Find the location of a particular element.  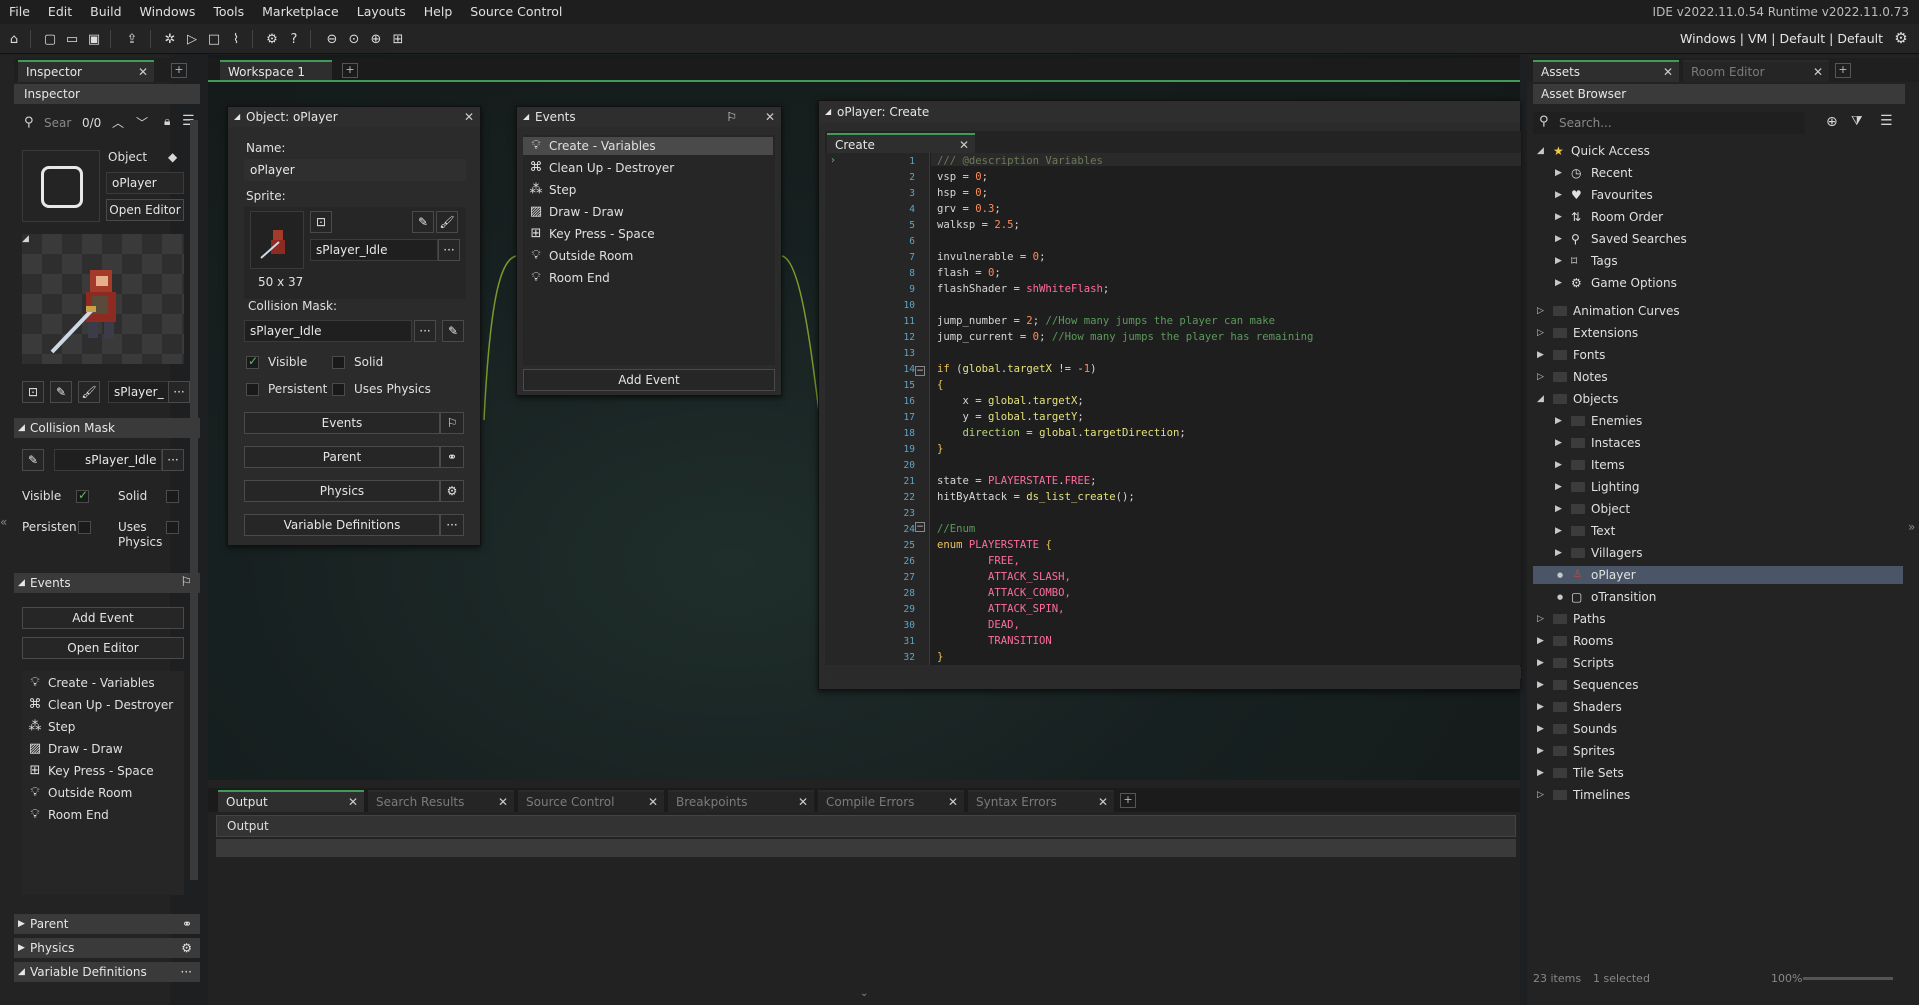

target-gear-icon: ⚙ is located at coordinates (1901, 39).